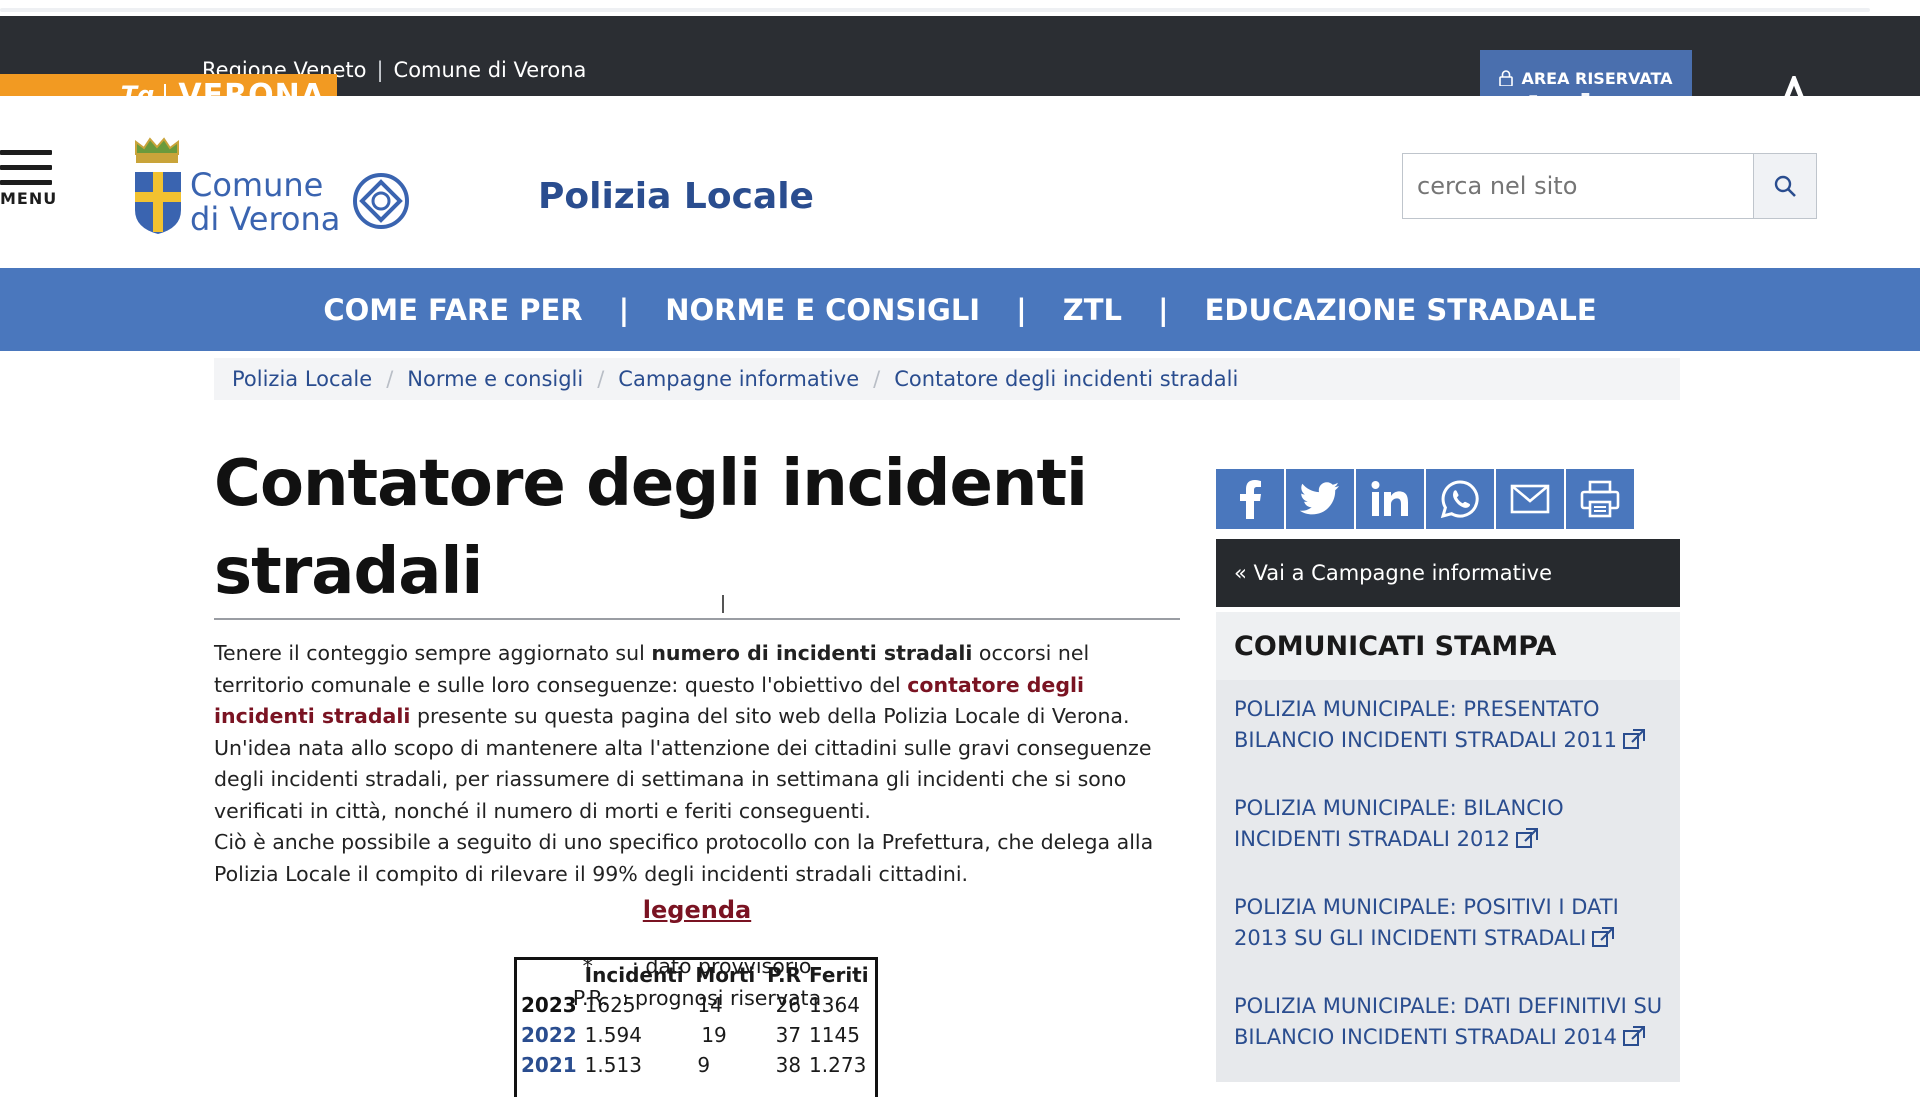  Describe the element at coordinates (838, 1065) in the screenshot. I see `feriti-cell: 1.273` at that location.